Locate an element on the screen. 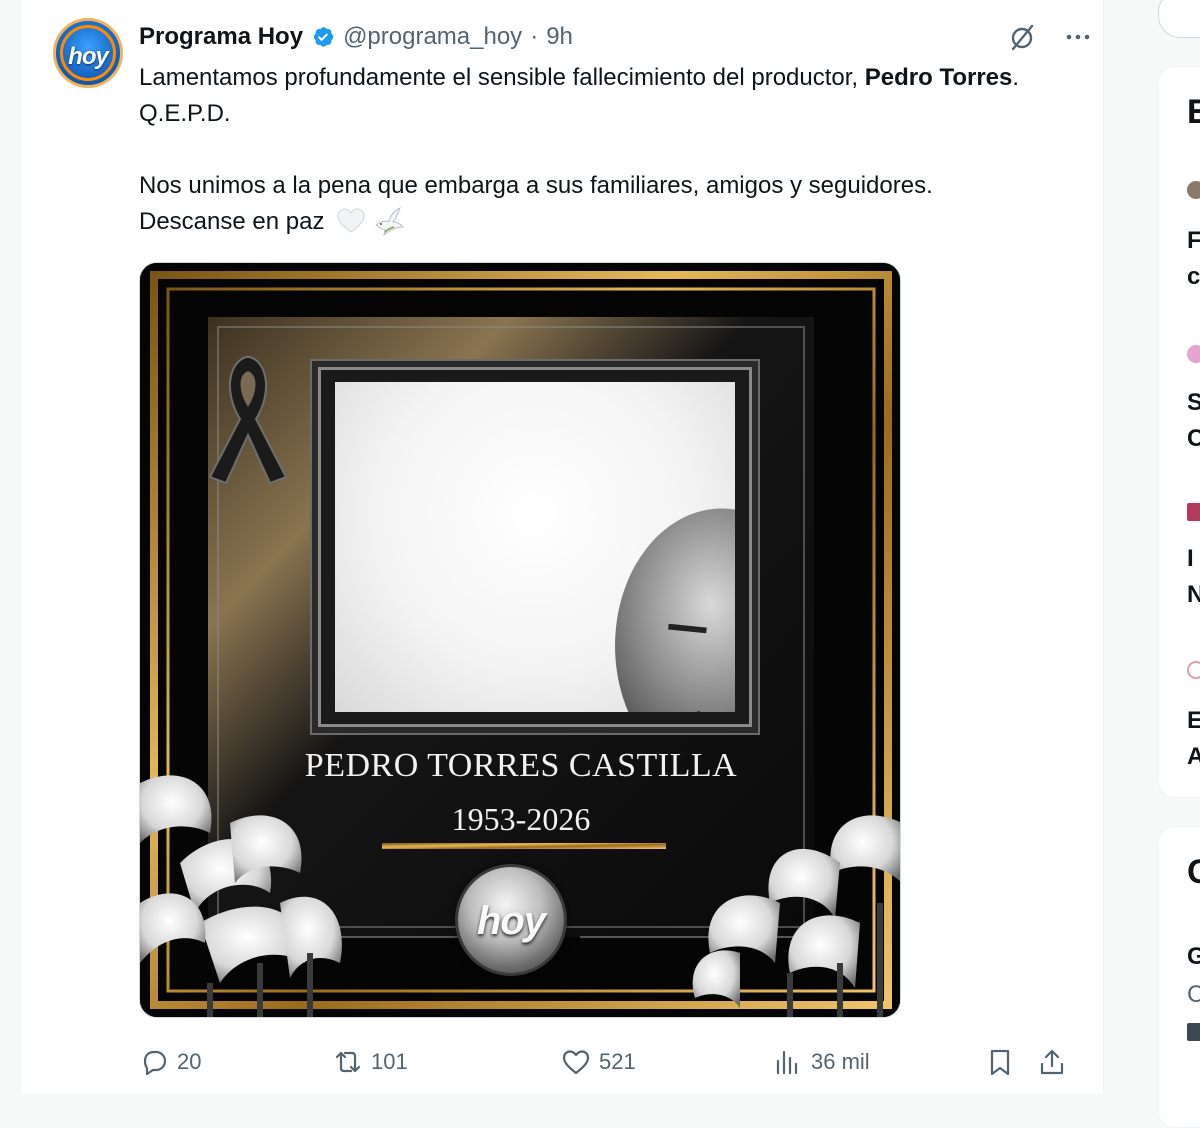 This screenshot has width=1200, height=1128. share-icon is located at coordinates (1052, 1062).